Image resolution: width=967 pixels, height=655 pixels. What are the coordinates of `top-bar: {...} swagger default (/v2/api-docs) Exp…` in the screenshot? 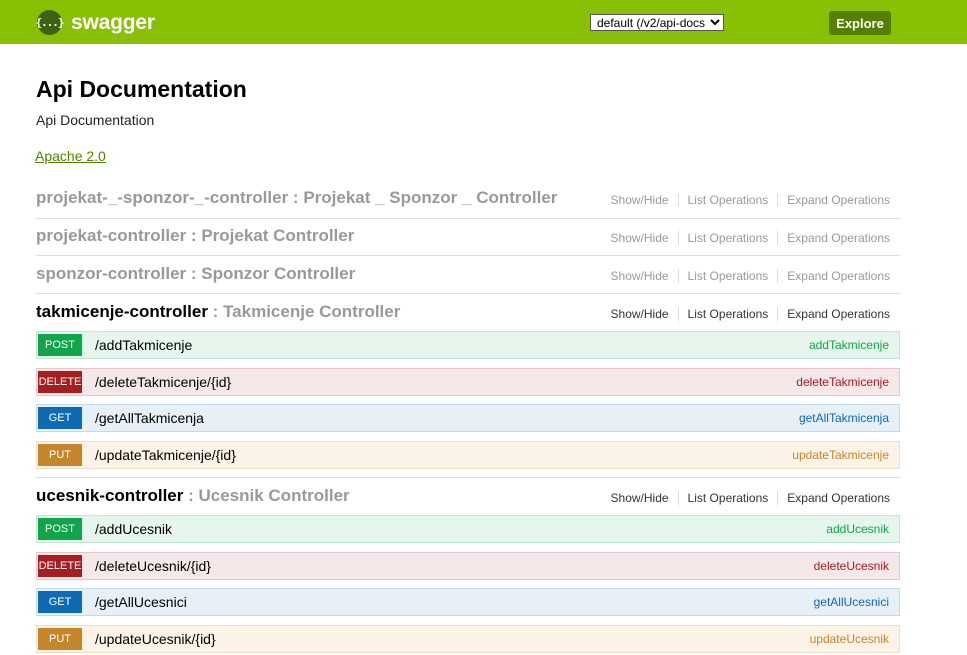 It's located at (483, 22).